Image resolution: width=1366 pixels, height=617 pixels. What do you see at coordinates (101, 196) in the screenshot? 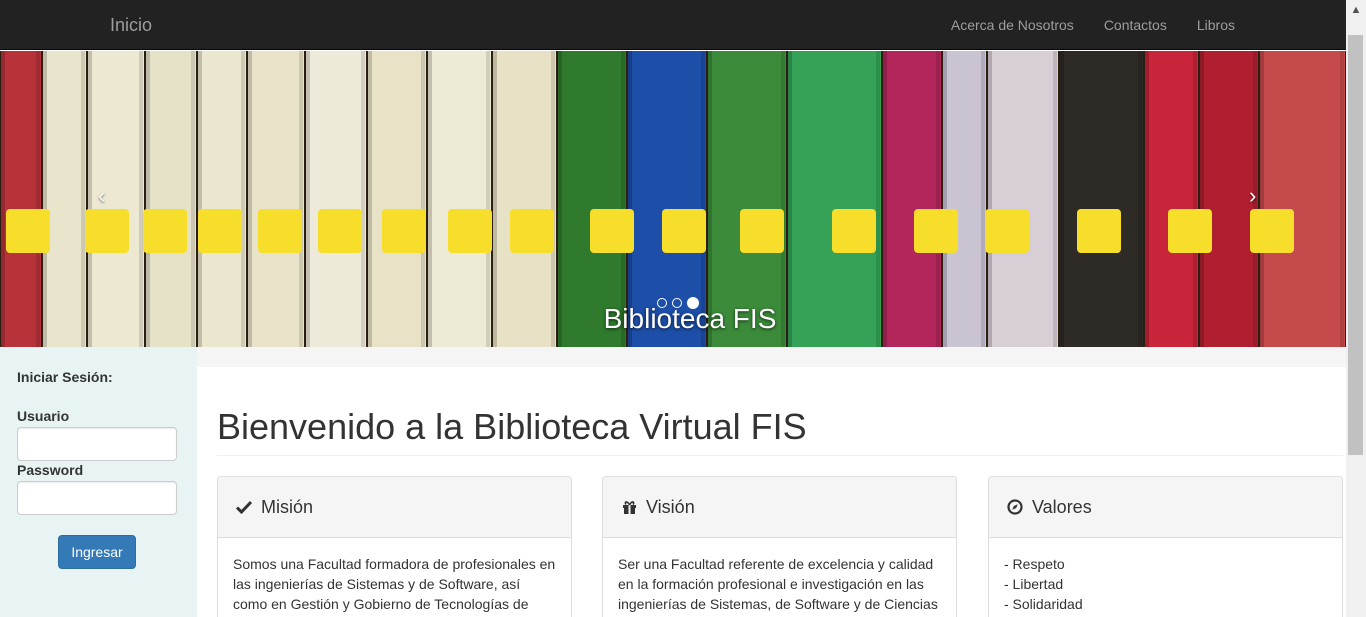
I see `carousel-prev-control: ‹` at bounding box center [101, 196].